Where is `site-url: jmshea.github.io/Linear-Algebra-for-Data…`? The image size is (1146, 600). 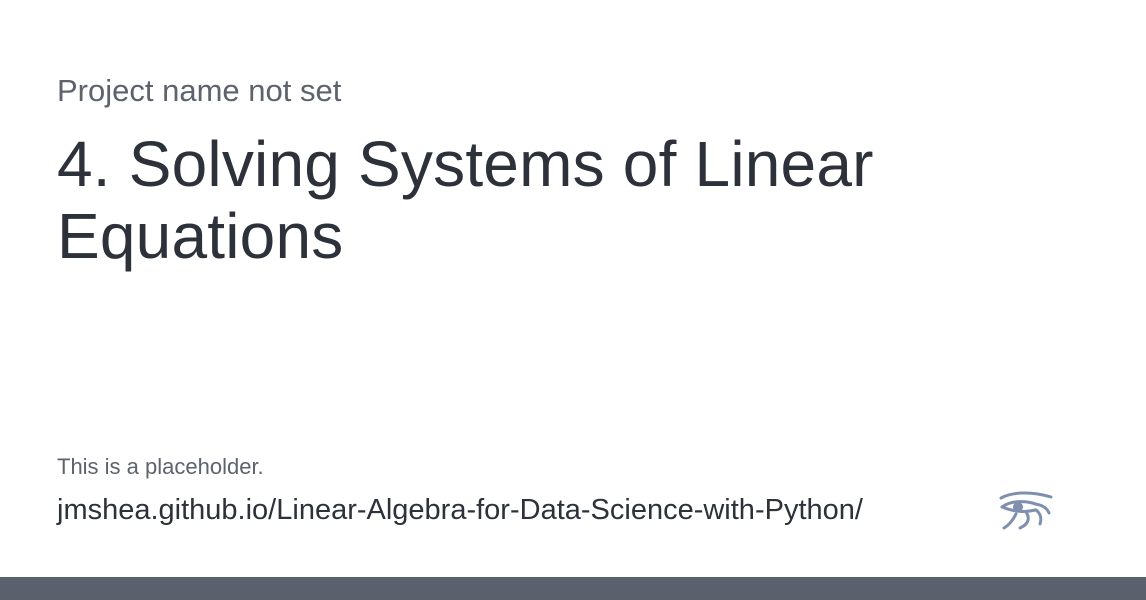
site-url: jmshea.github.io/Linear-Algebra-for-Data… is located at coordinates (460, 510).